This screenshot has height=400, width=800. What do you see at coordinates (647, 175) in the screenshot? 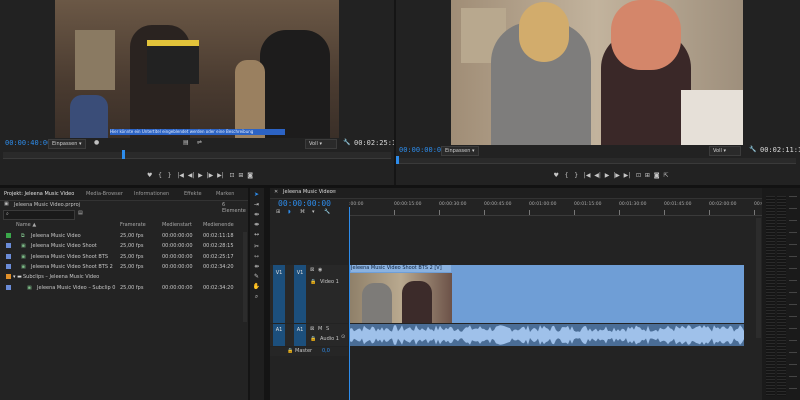
I see `program-extract-icon: ⊞` at bounding box center [647, 175].